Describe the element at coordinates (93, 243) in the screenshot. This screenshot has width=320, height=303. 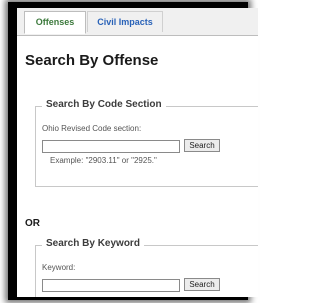
I see `keyword-legend: Search By Keyword` at that location.